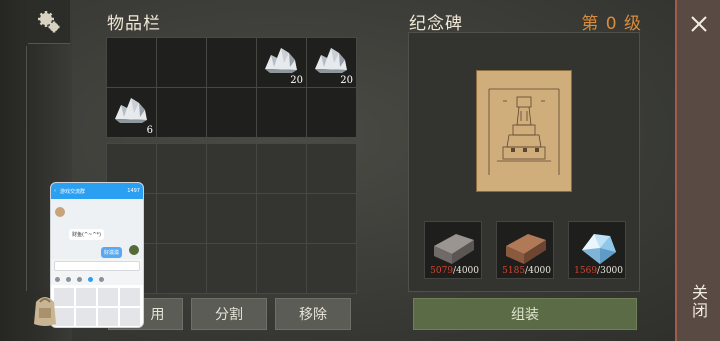 This screenshot has height=341, width=720. Describe the element at coordinates (611, 271) in the screenshot. I see `material-need: 3000` at that location.